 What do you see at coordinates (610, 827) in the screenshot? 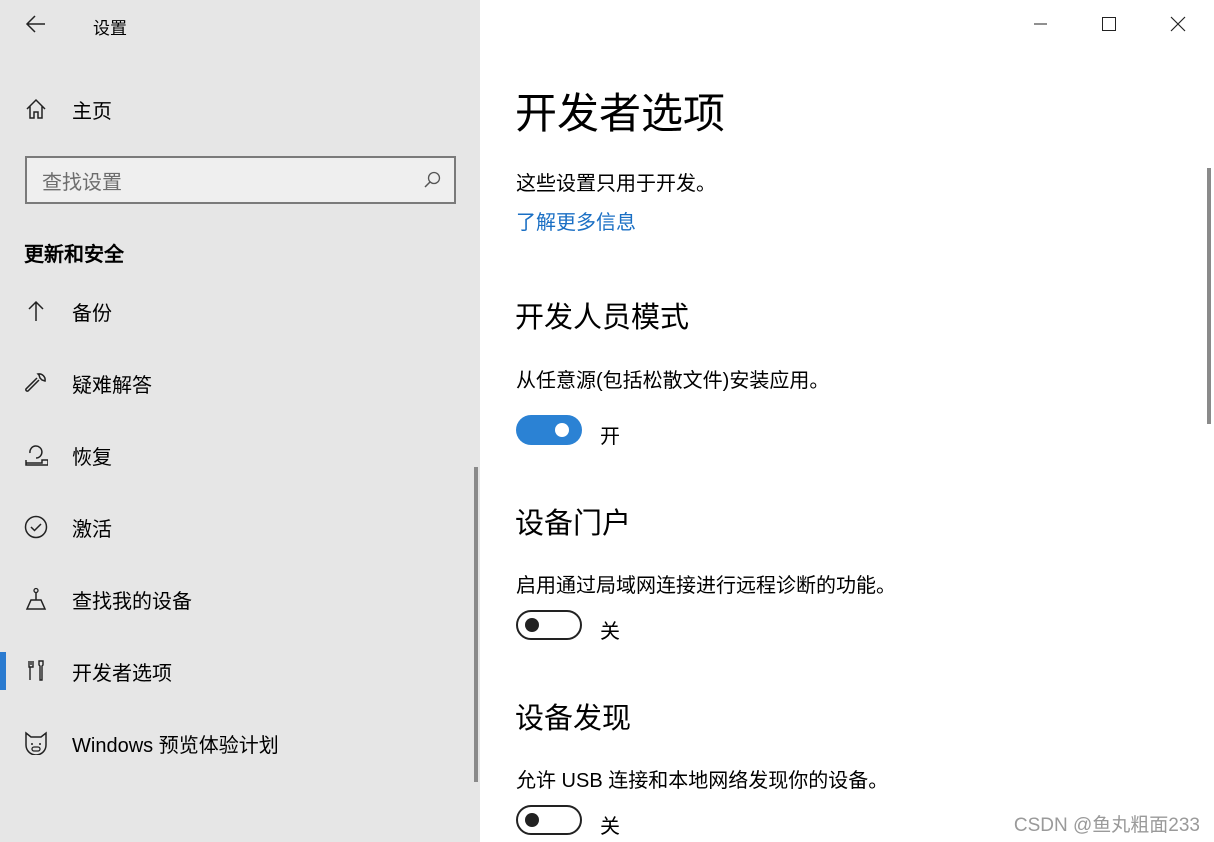
I see `device-discovery-state: 关` at bounding box center [610, 827].